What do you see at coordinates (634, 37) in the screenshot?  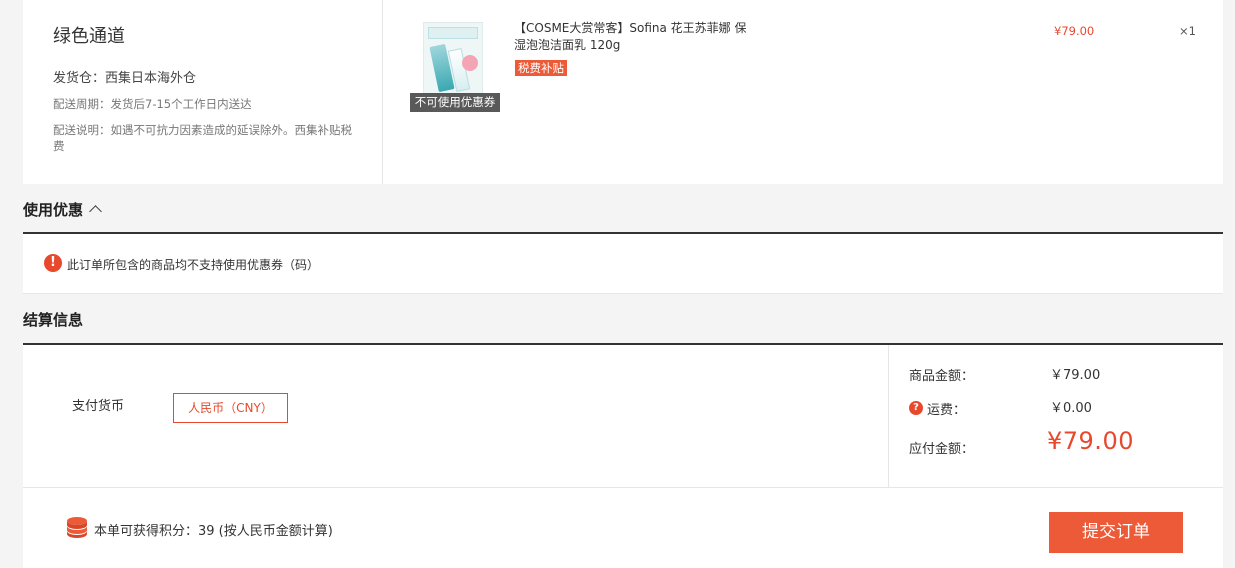 I see `product-name-link: 【COSME大赏常客】Sofina 花王苏菲娜 保湿泡泡洁面乳 120g` at bounding box center [634, 37].